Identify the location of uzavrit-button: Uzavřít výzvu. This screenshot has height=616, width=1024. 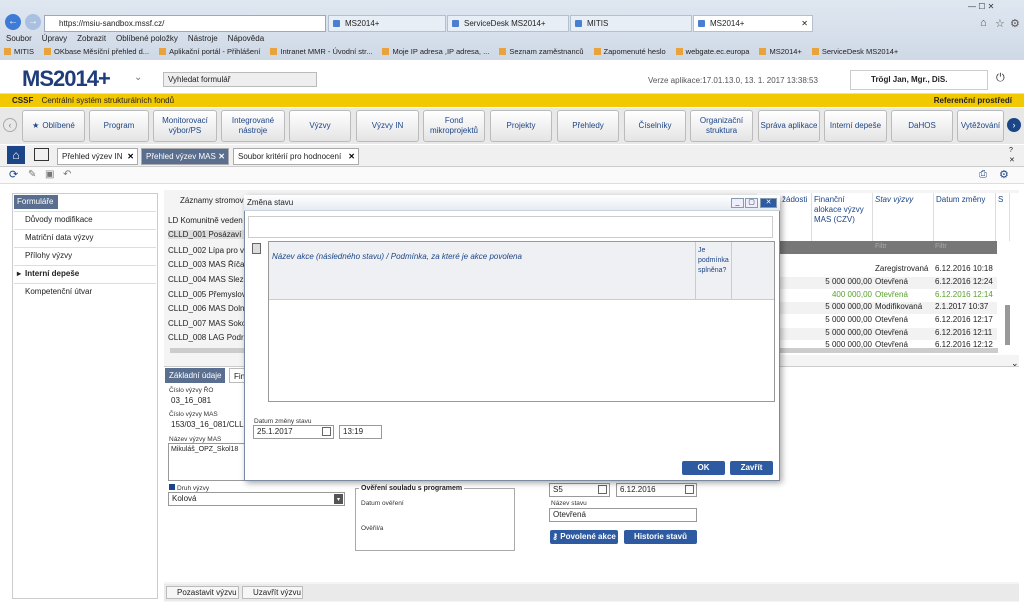
(272, 592).